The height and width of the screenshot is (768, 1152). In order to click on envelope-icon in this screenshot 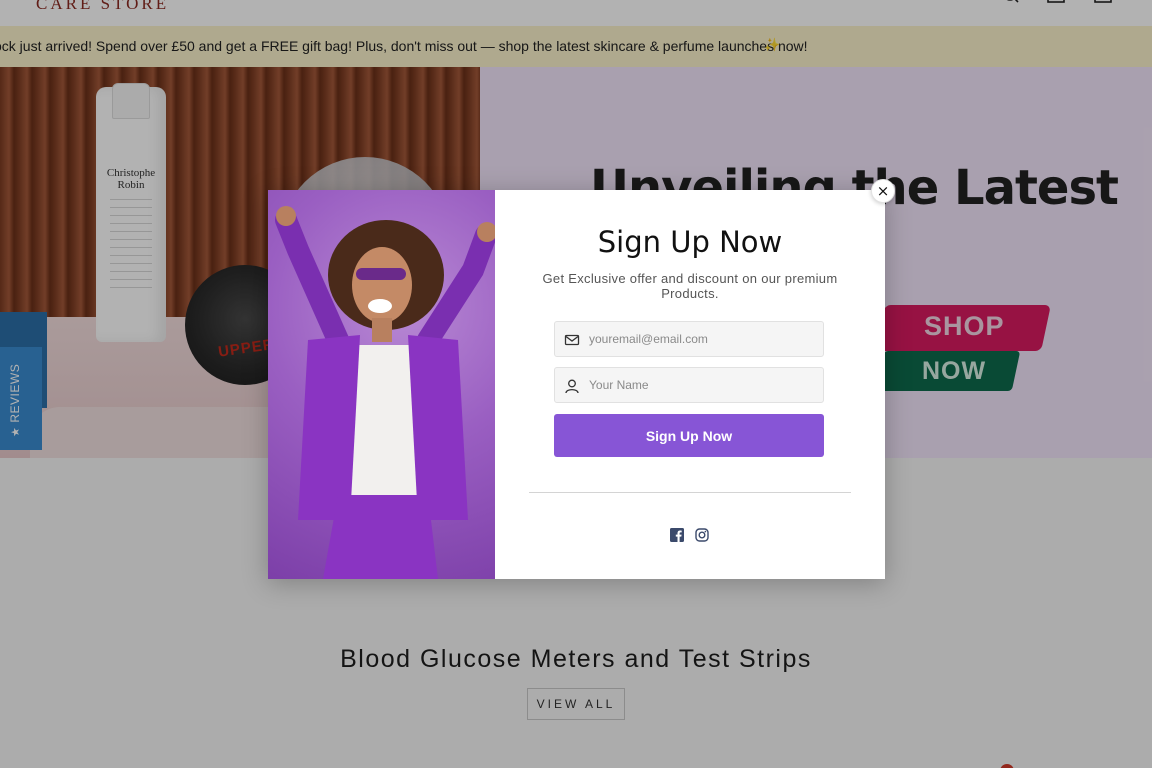, I will do `click(572, 340)`.